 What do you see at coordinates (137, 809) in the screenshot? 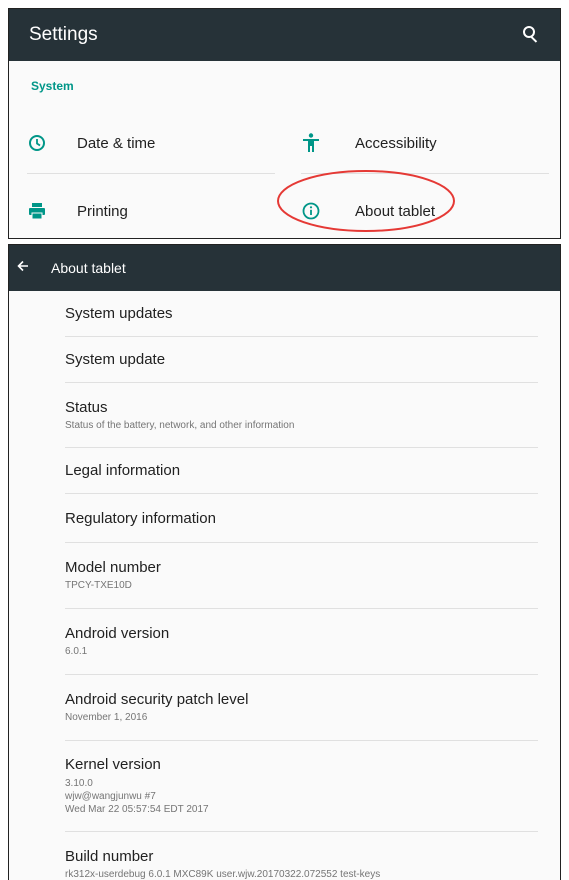
I see `kernel-line: Wed Mar 22 05:57:54 EDT 2017` at bounding box center [137, 809].